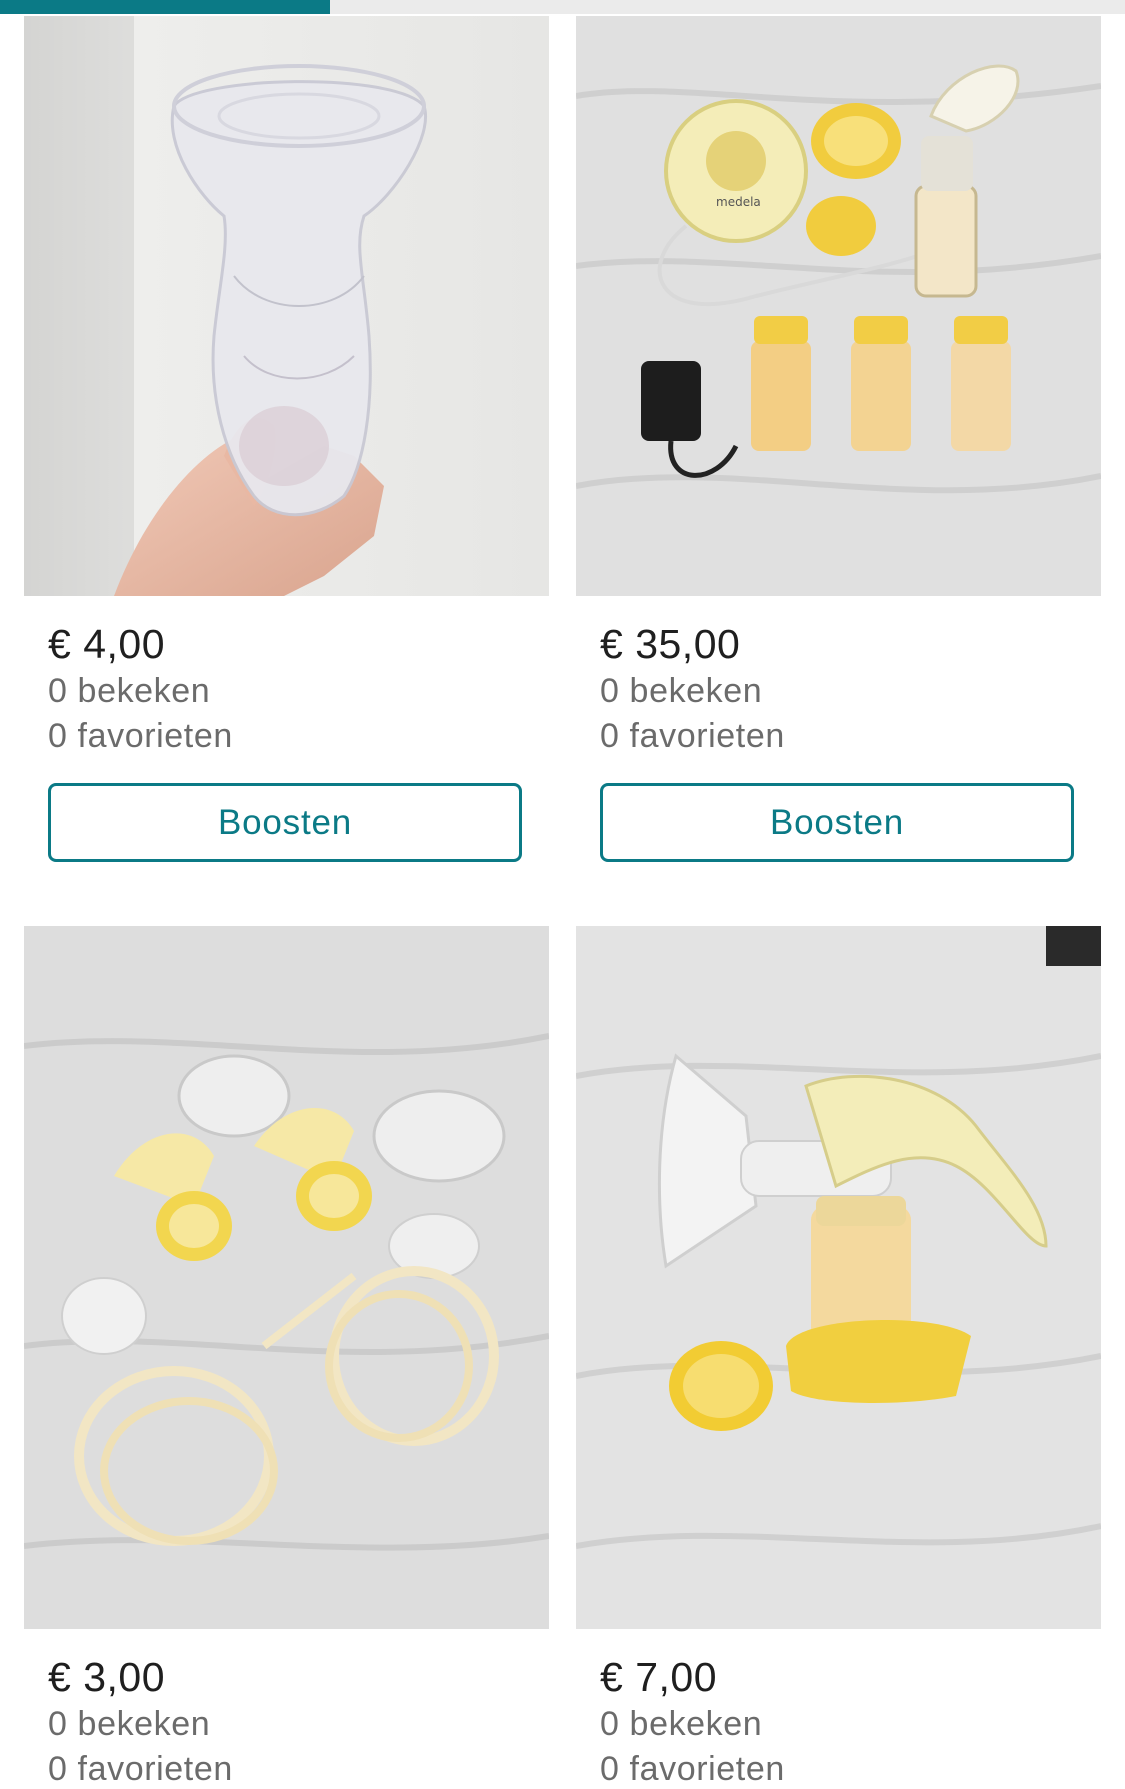  Describe the element at coordinates (562, 7) in the screenshot. I see `page-progress-bar` at that location.